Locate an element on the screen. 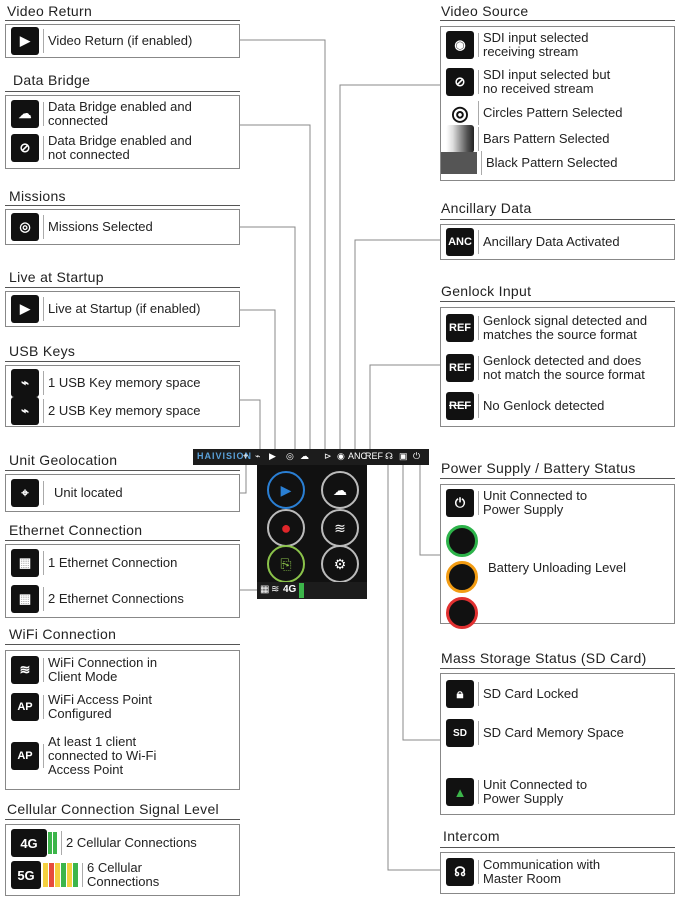  battery-levels-icon is located at coordinates (462, 577).